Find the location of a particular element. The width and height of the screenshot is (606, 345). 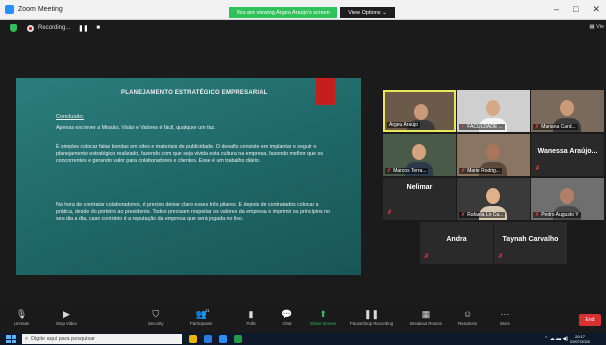

microphone-icon: 🎙 is located at coordinates (21, 313).